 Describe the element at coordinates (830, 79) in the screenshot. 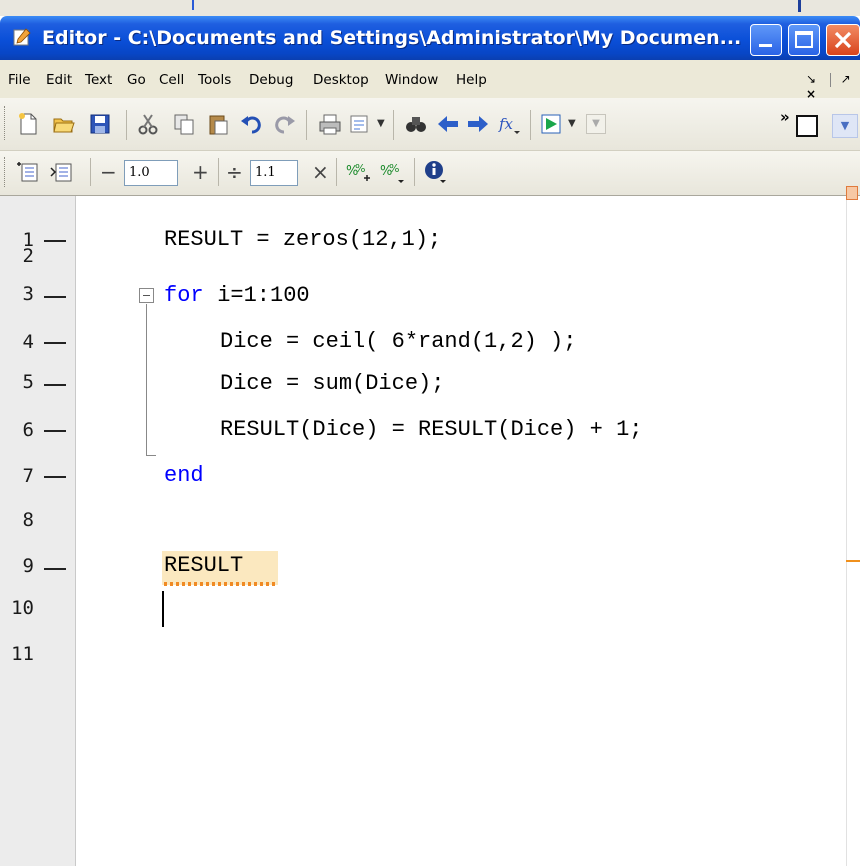

I see `dock-separator` at that location.